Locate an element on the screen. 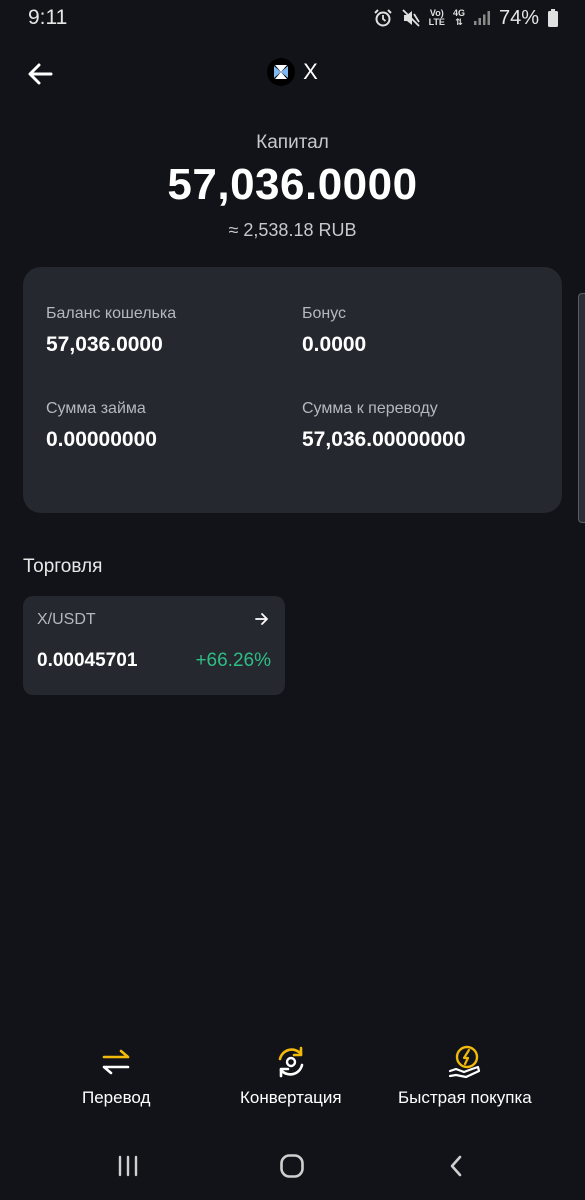  convert-button: Конвертация is located at coordinates (291, 1076).